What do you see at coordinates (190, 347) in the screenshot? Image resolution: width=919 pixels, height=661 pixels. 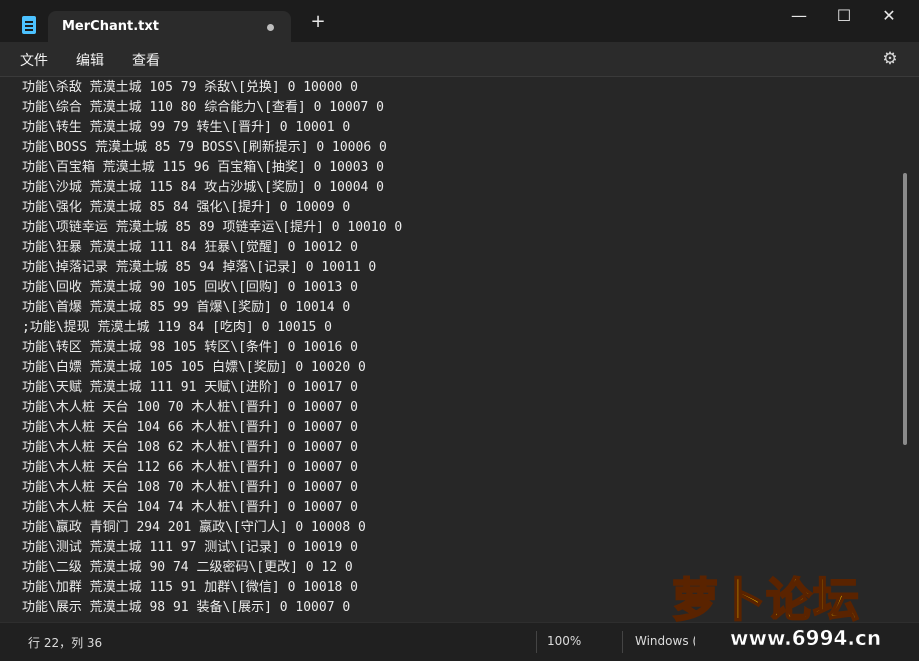 I see `text-line: 功能\转区 荒漠土城 98 105 转区\[条件] 0 10016 0` at bounding box center [190, 347].